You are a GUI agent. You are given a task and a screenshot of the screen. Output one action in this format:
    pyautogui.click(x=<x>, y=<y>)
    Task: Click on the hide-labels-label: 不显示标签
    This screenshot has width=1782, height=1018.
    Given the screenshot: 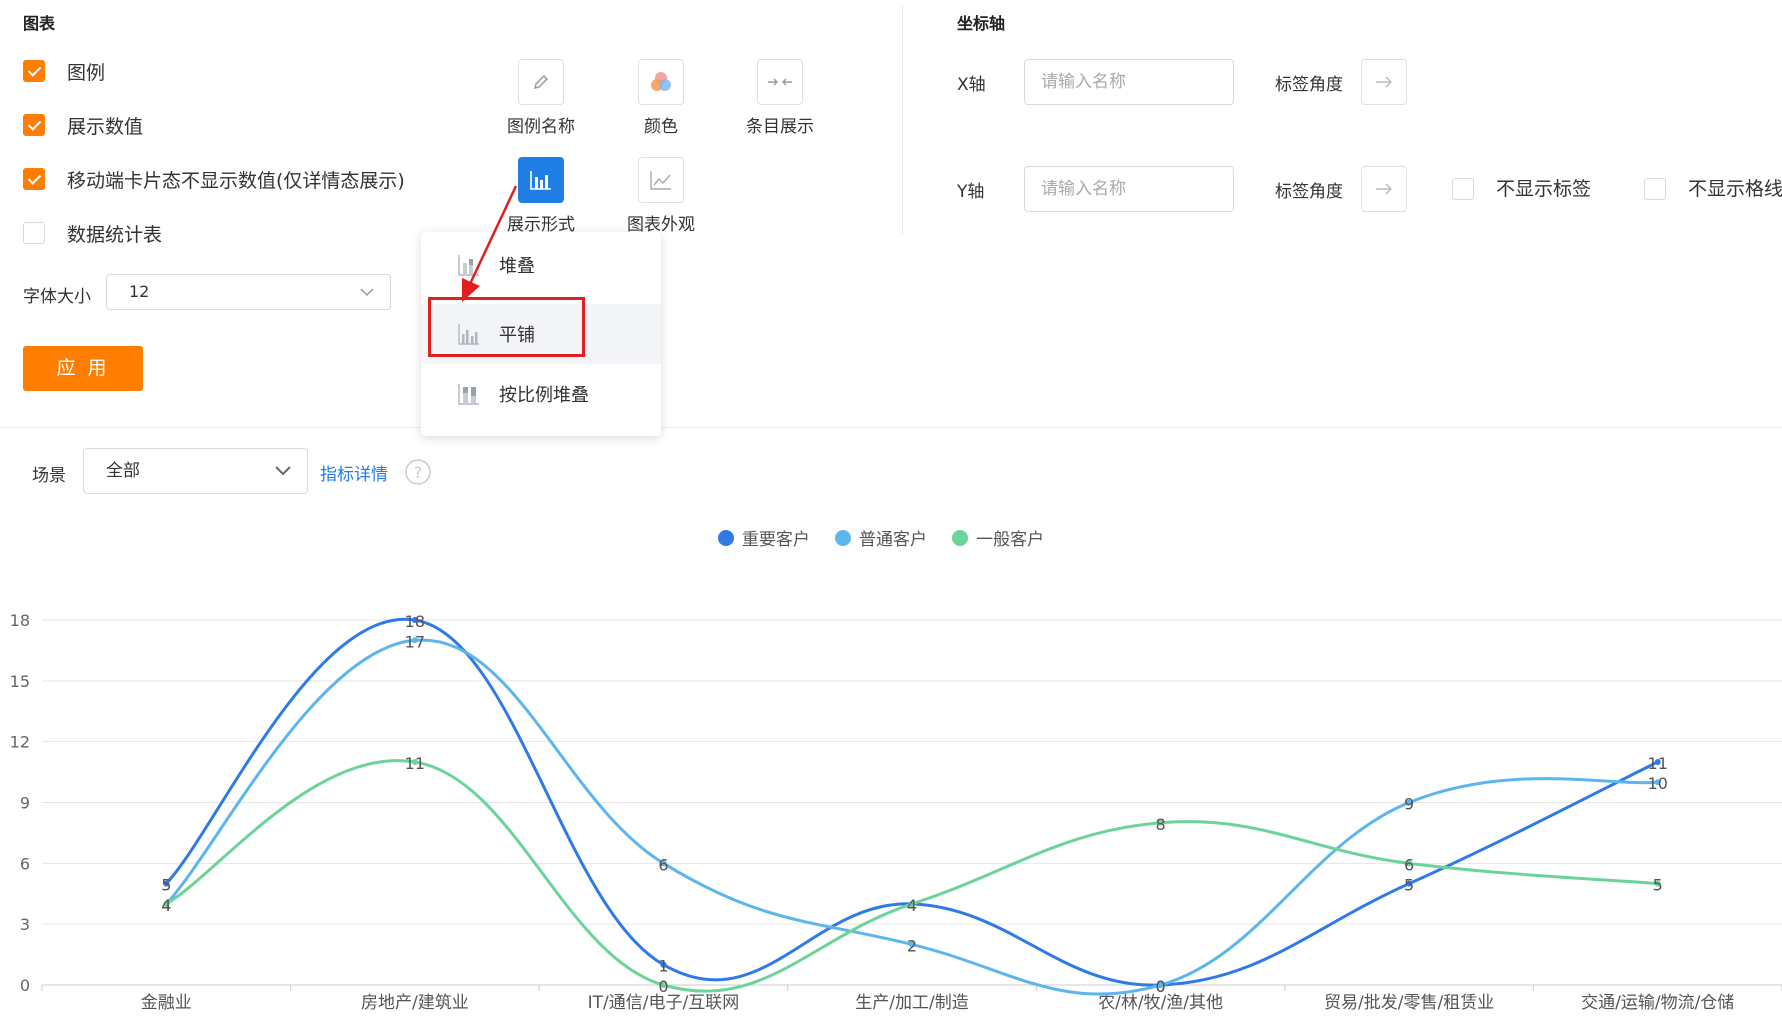 What is the action you would take?
    pyautogui.click(x=1544, y=189)
    